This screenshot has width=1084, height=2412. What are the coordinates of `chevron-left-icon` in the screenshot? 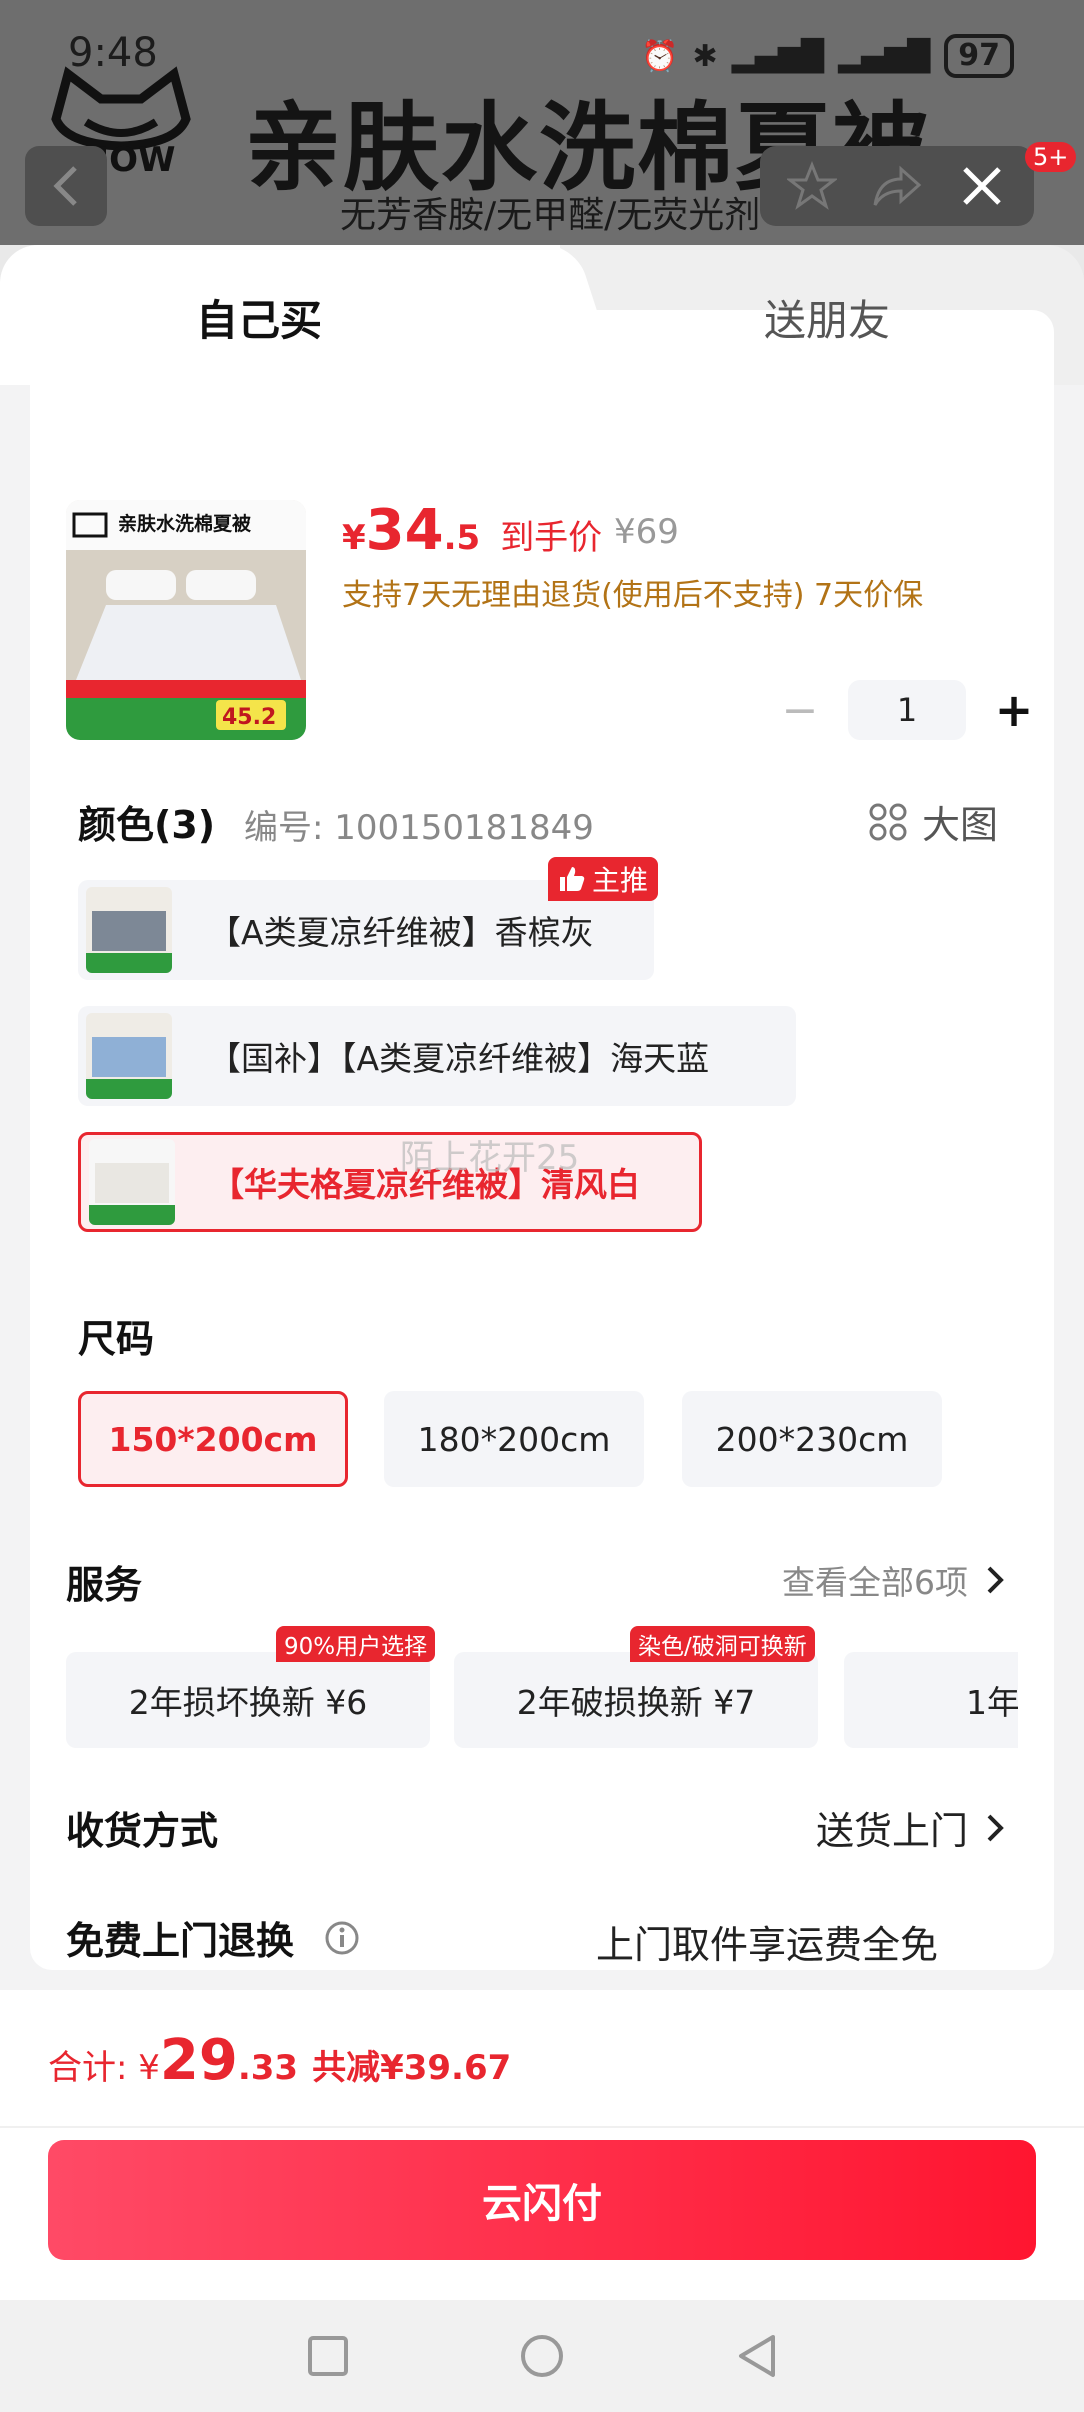 It's located at (65, 186).